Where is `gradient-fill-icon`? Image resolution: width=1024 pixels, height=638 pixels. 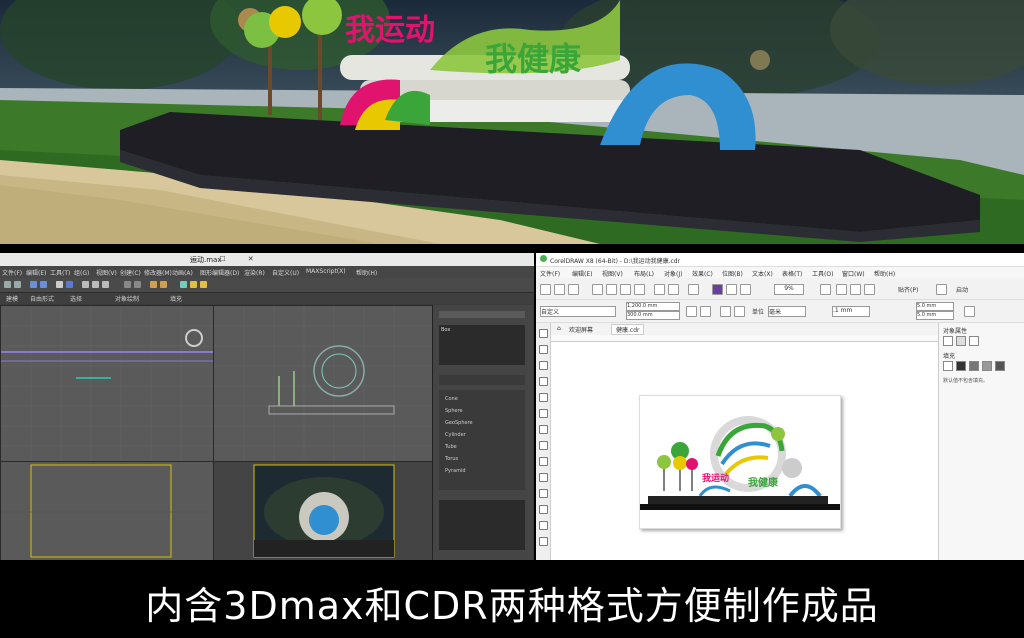 gradient-fill-icon is located at coordinates (974, 366).